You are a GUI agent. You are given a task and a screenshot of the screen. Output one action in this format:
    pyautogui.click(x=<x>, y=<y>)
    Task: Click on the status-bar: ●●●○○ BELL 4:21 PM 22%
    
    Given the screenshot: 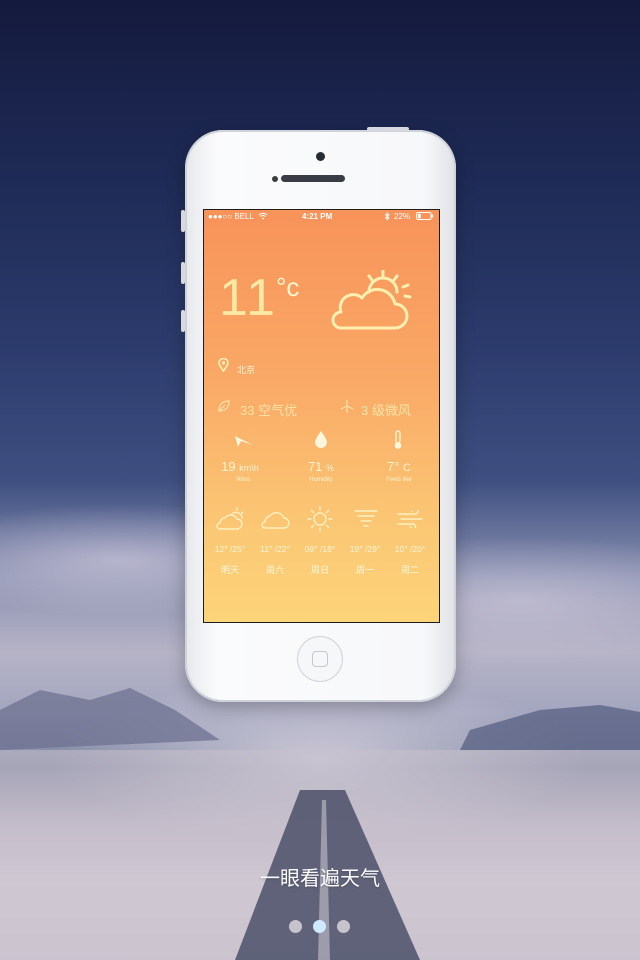 What is the action you would take?
    pyautogui.click(x=321, y=217)
    